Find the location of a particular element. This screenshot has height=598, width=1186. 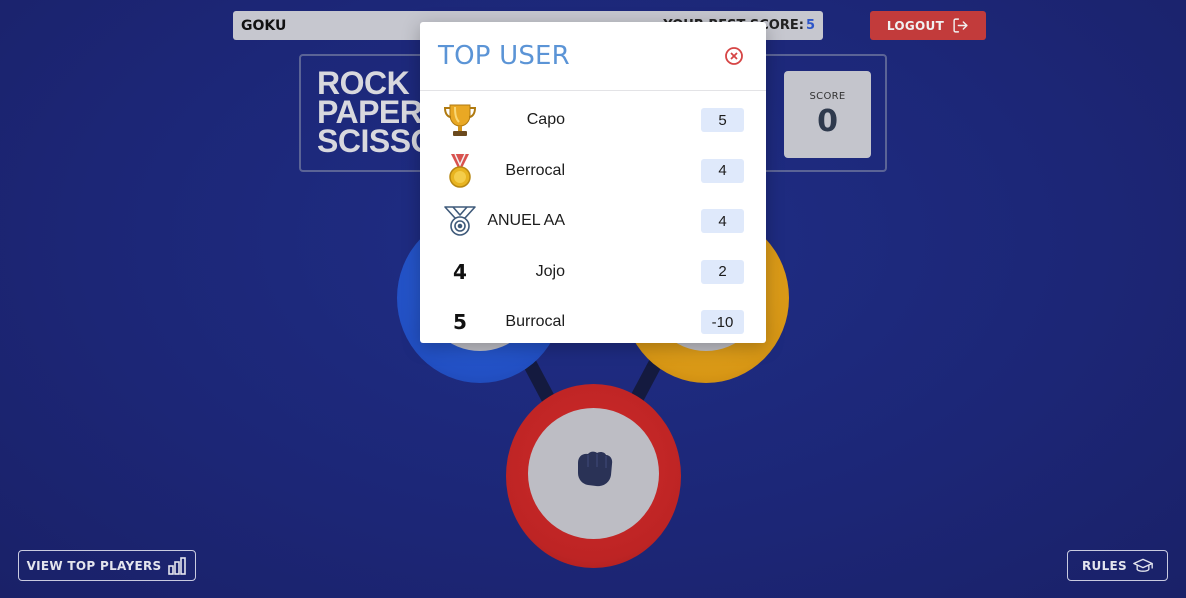

player-name: Burrocal is located at coordinates (535, 322).